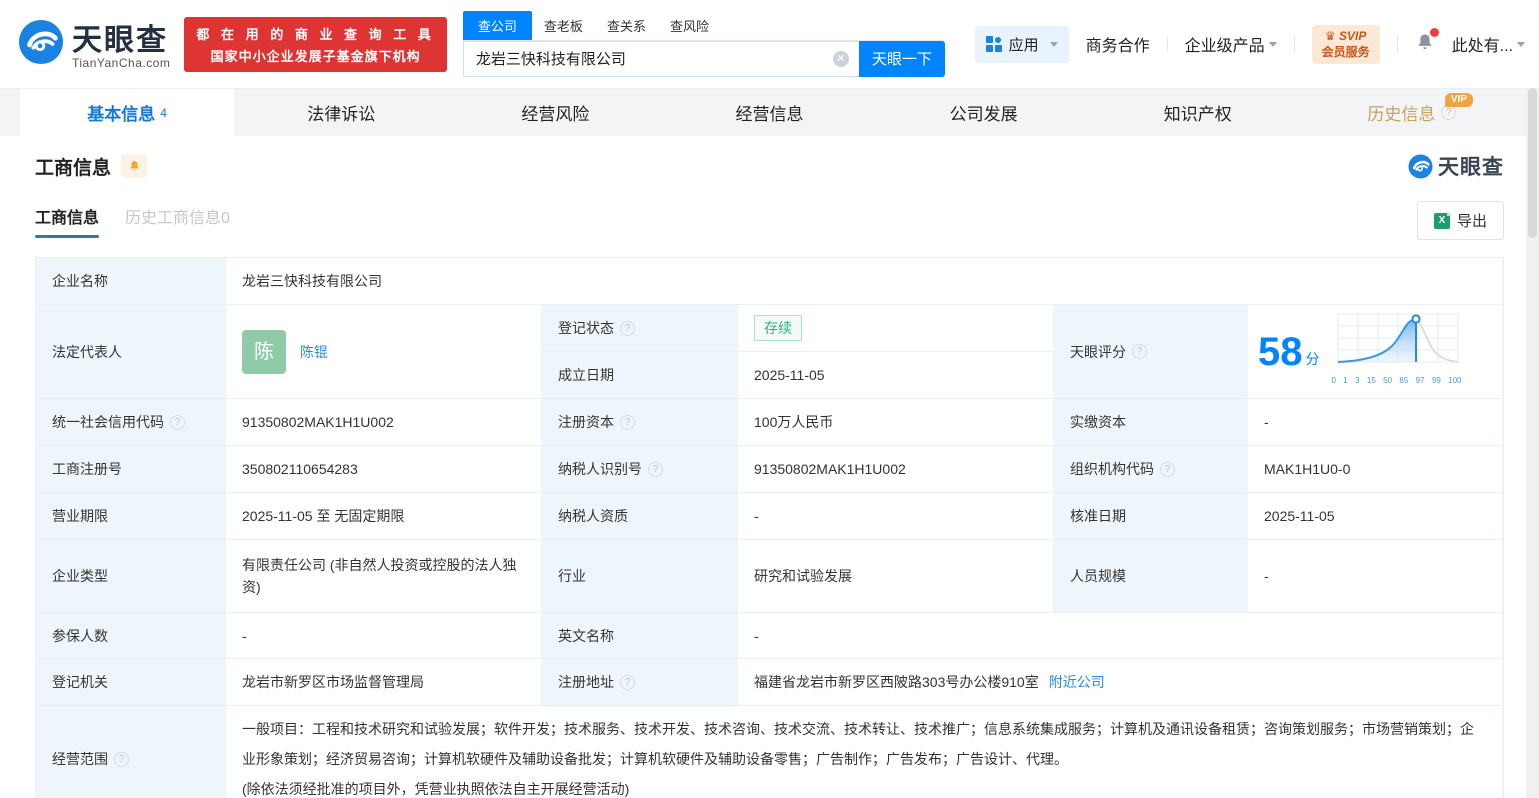 Image resolution: width=1539 pixels, height=798 pixels. I want to click on search-tab-relation: 查关系, so click(626, 25).